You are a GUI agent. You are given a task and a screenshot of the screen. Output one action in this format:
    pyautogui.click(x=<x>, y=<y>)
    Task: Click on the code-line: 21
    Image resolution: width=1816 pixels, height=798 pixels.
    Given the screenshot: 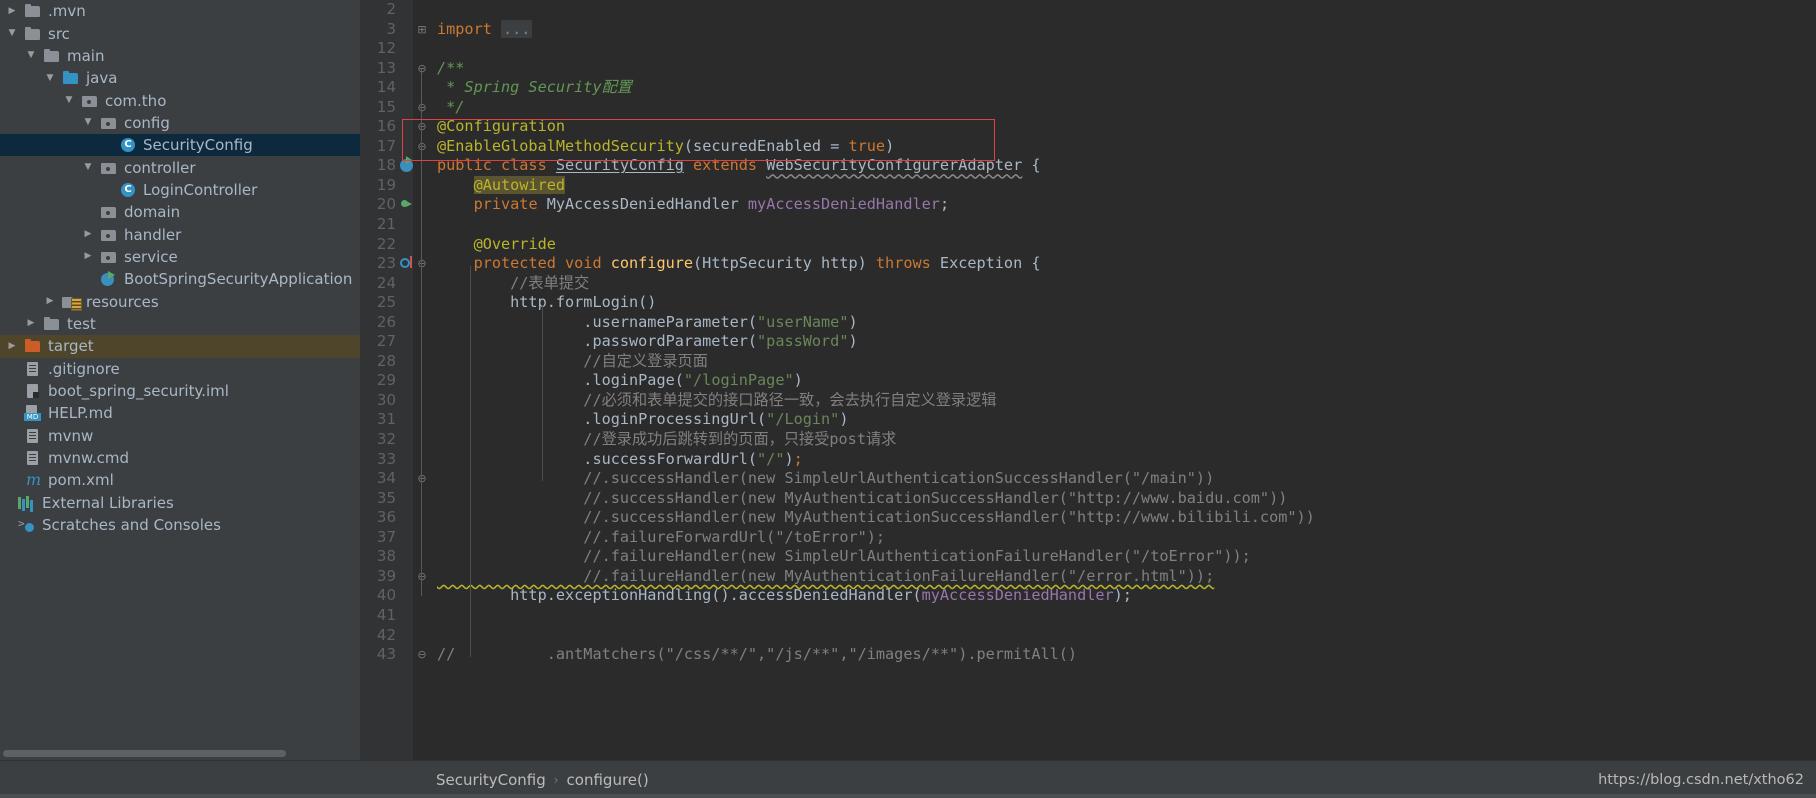 What is the action you would take?
    pyautogui.click(x=1088, y=225)
    